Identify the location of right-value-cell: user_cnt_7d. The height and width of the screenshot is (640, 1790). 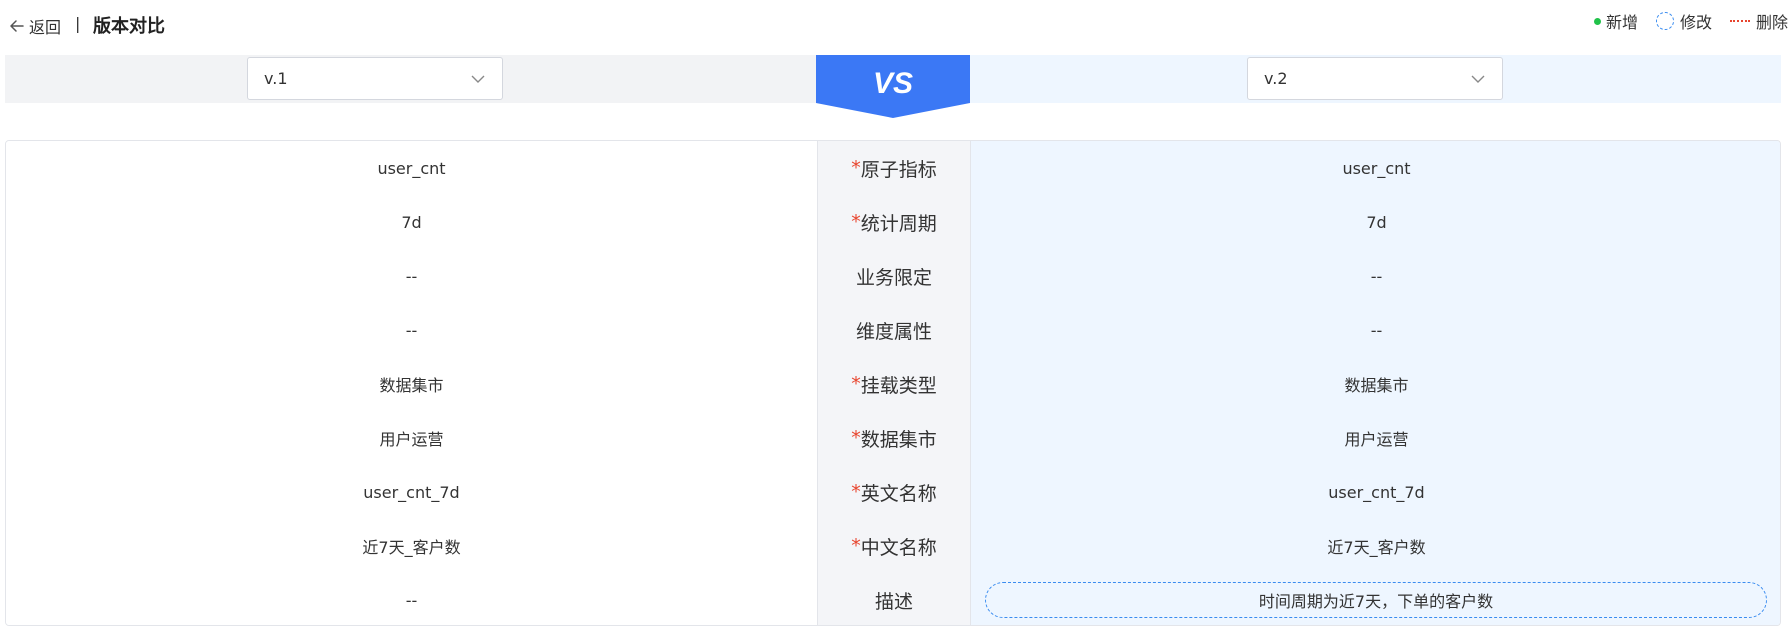
(1375, 492).